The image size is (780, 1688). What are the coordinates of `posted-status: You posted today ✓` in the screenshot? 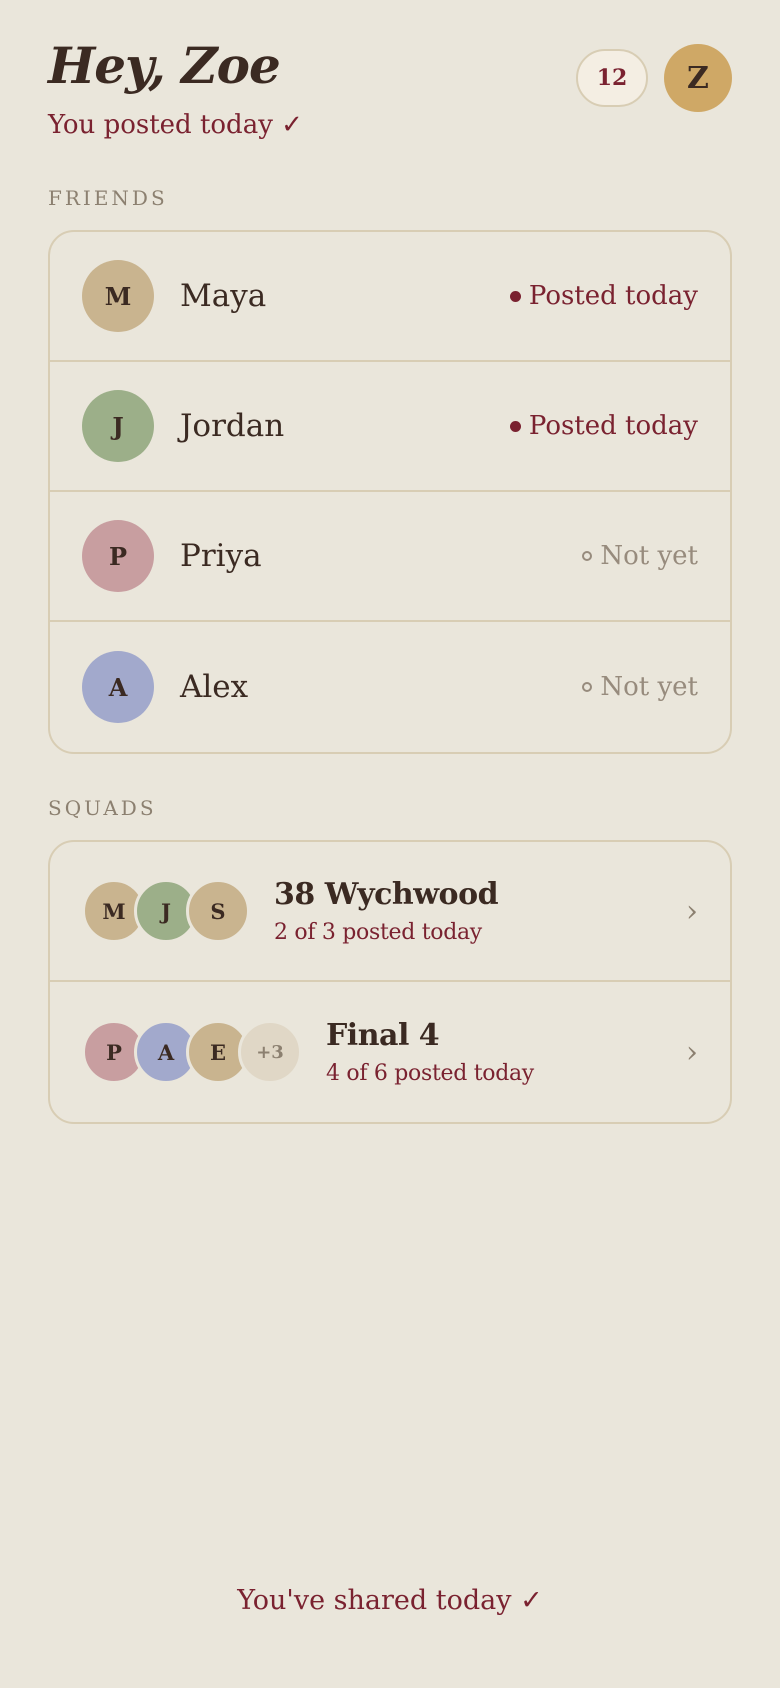 It's located at (175, 125).